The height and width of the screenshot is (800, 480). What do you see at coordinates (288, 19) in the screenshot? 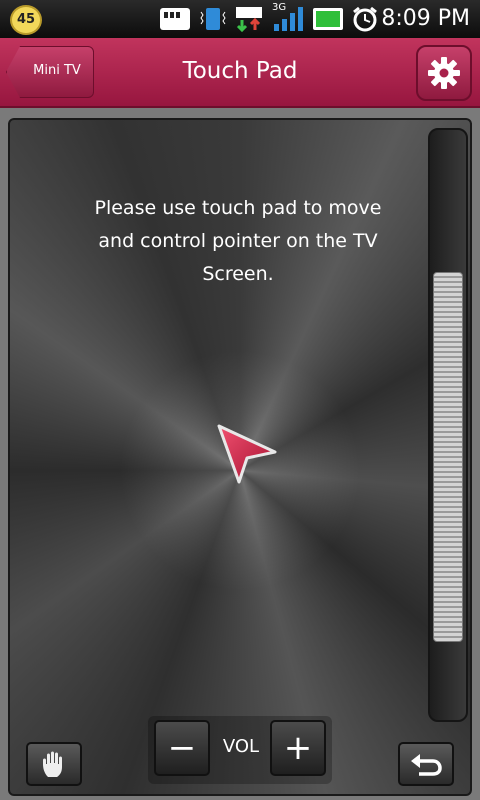
I see `signal-strength-icon` at bounding box center [288, 19].